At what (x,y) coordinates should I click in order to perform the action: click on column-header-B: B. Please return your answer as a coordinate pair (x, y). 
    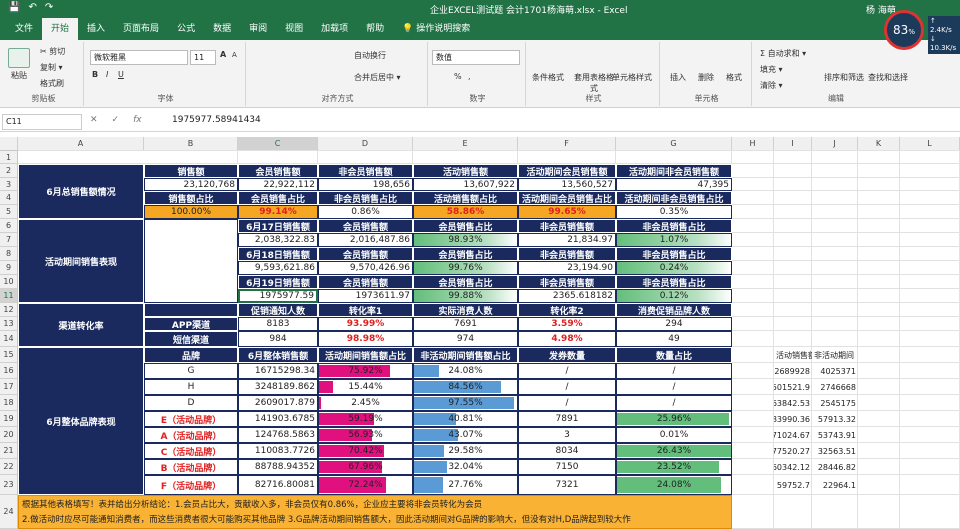
    Looking at the image, I should click on (191, 144).